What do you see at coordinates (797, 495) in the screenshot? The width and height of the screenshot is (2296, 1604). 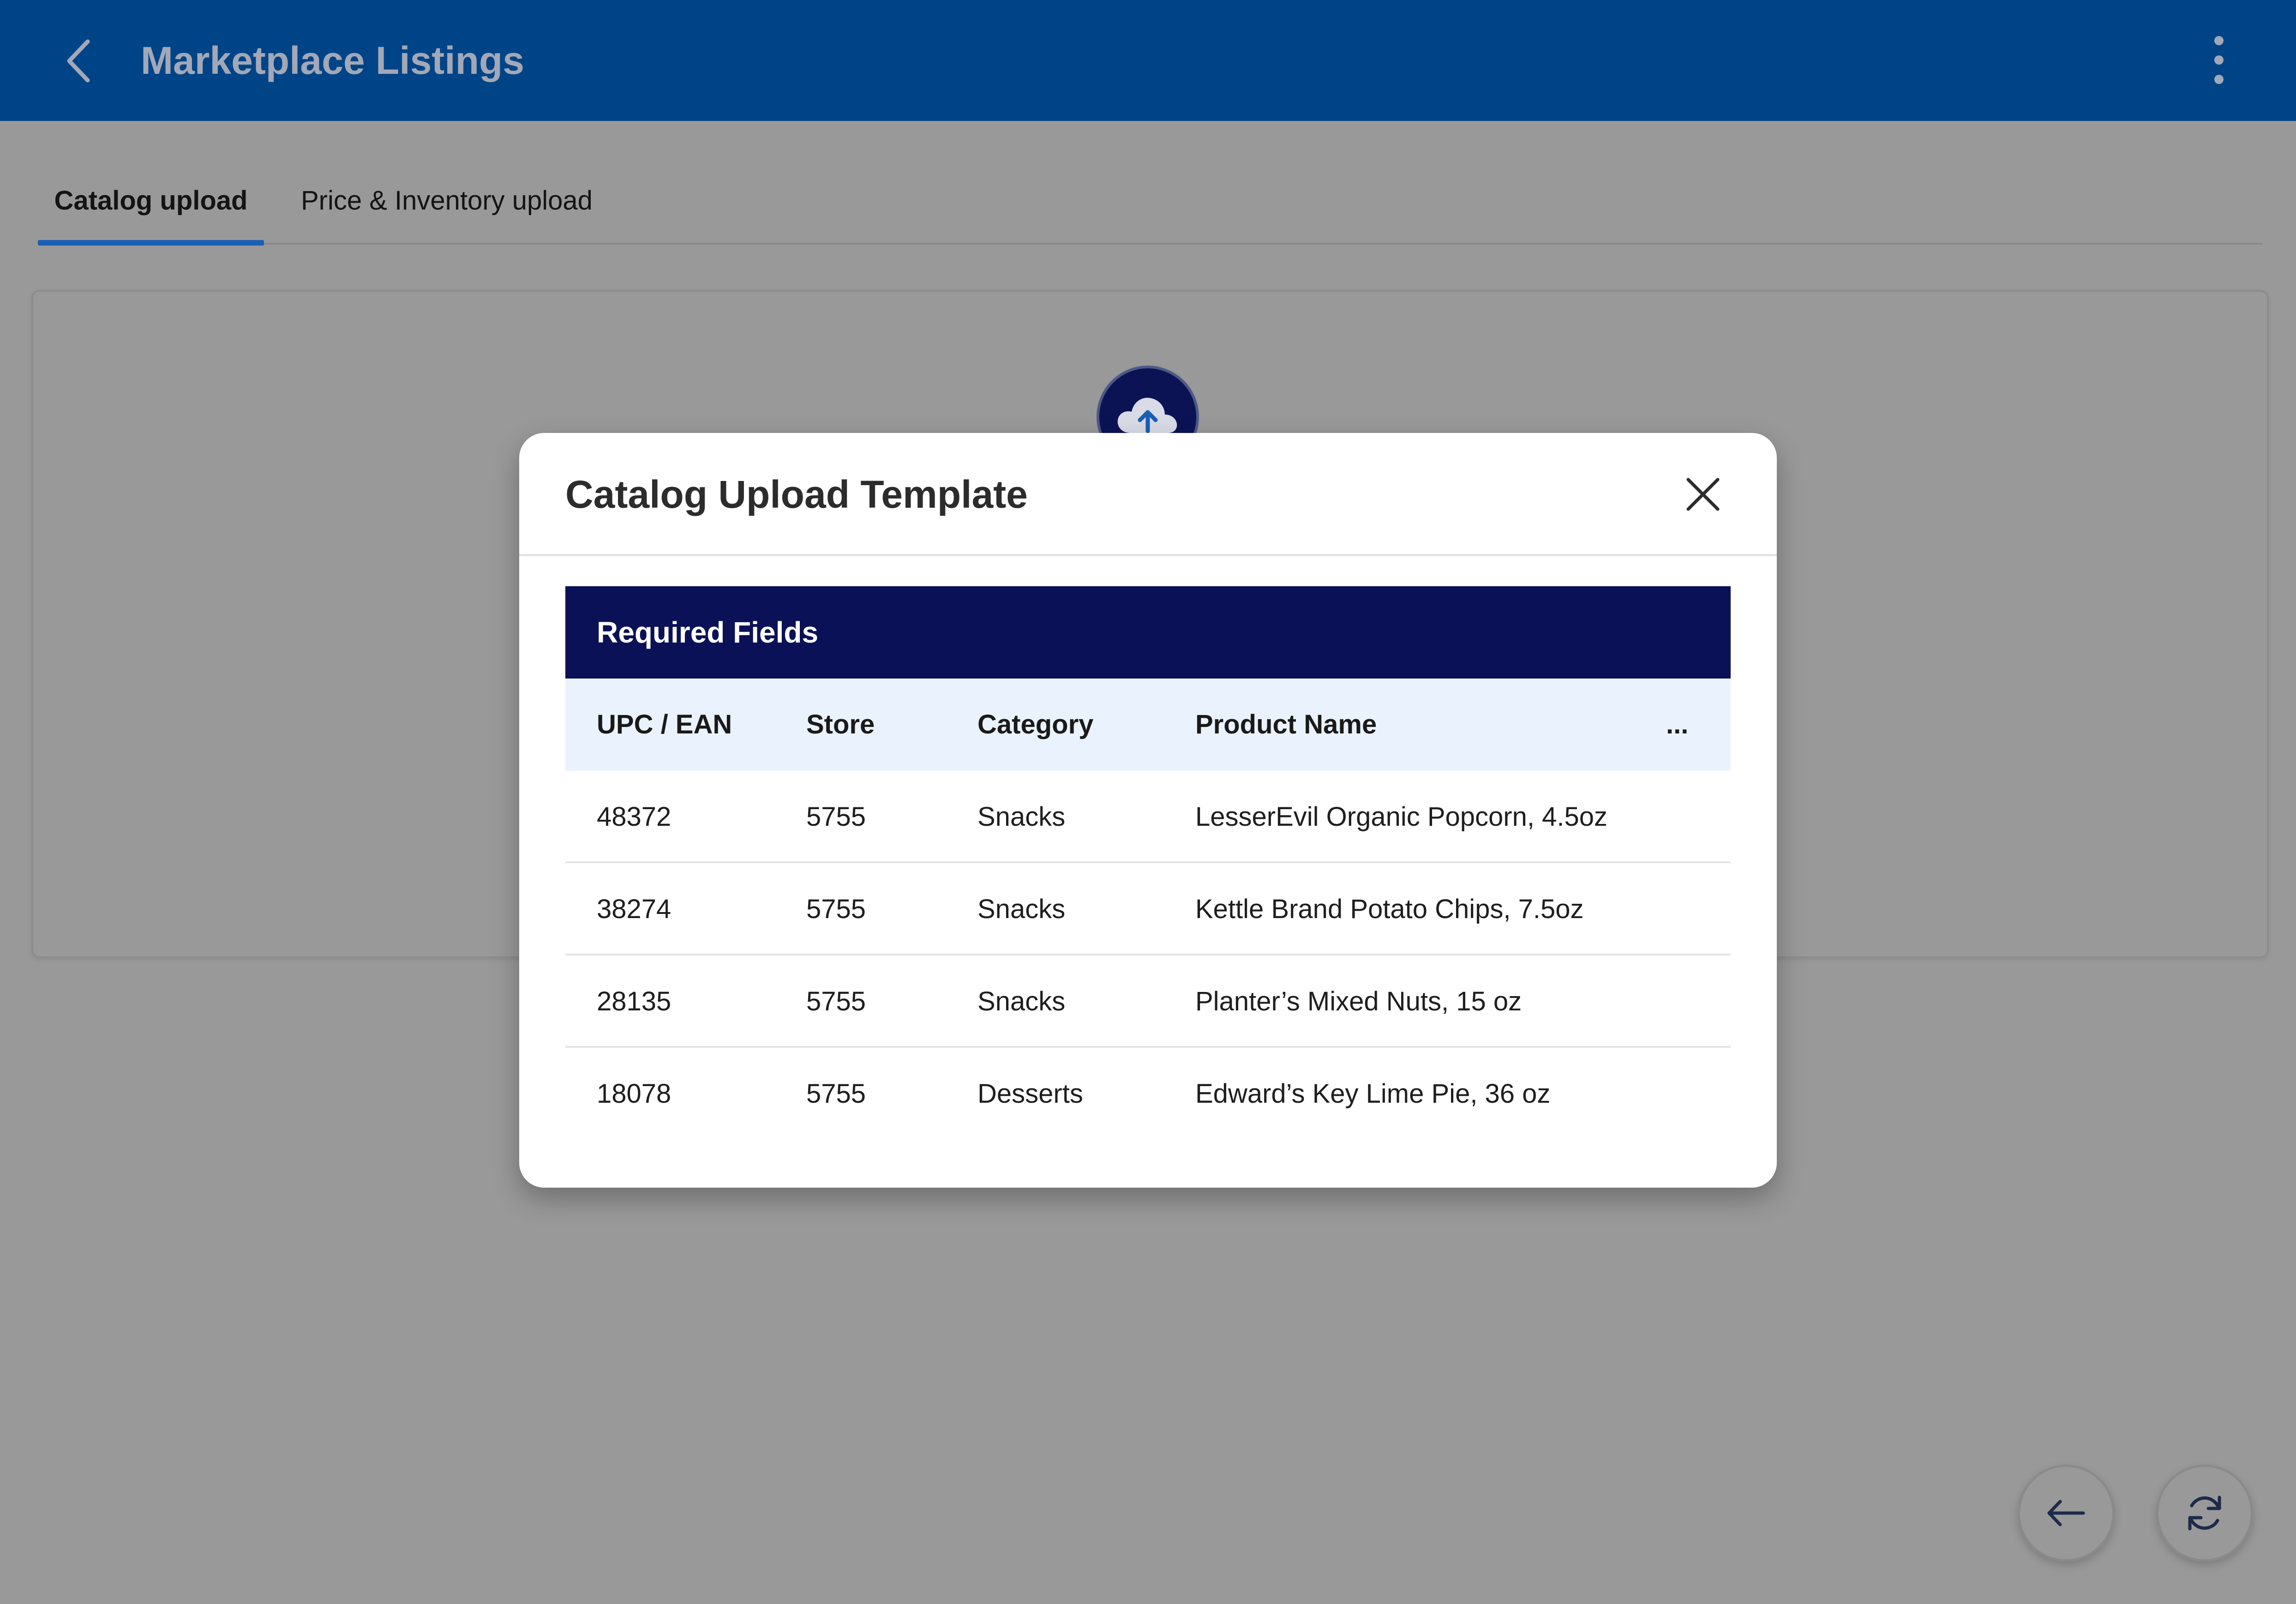 I see `modal-title: Catalog Upload Template` at bounding box center [797, 495].